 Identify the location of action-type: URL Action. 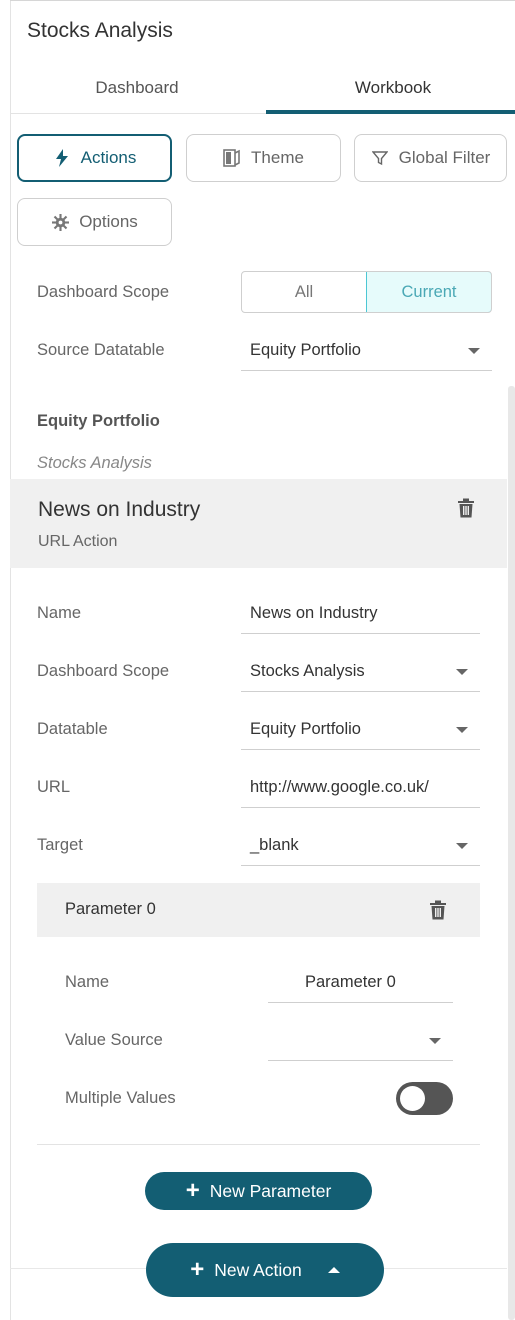
(78, 541).